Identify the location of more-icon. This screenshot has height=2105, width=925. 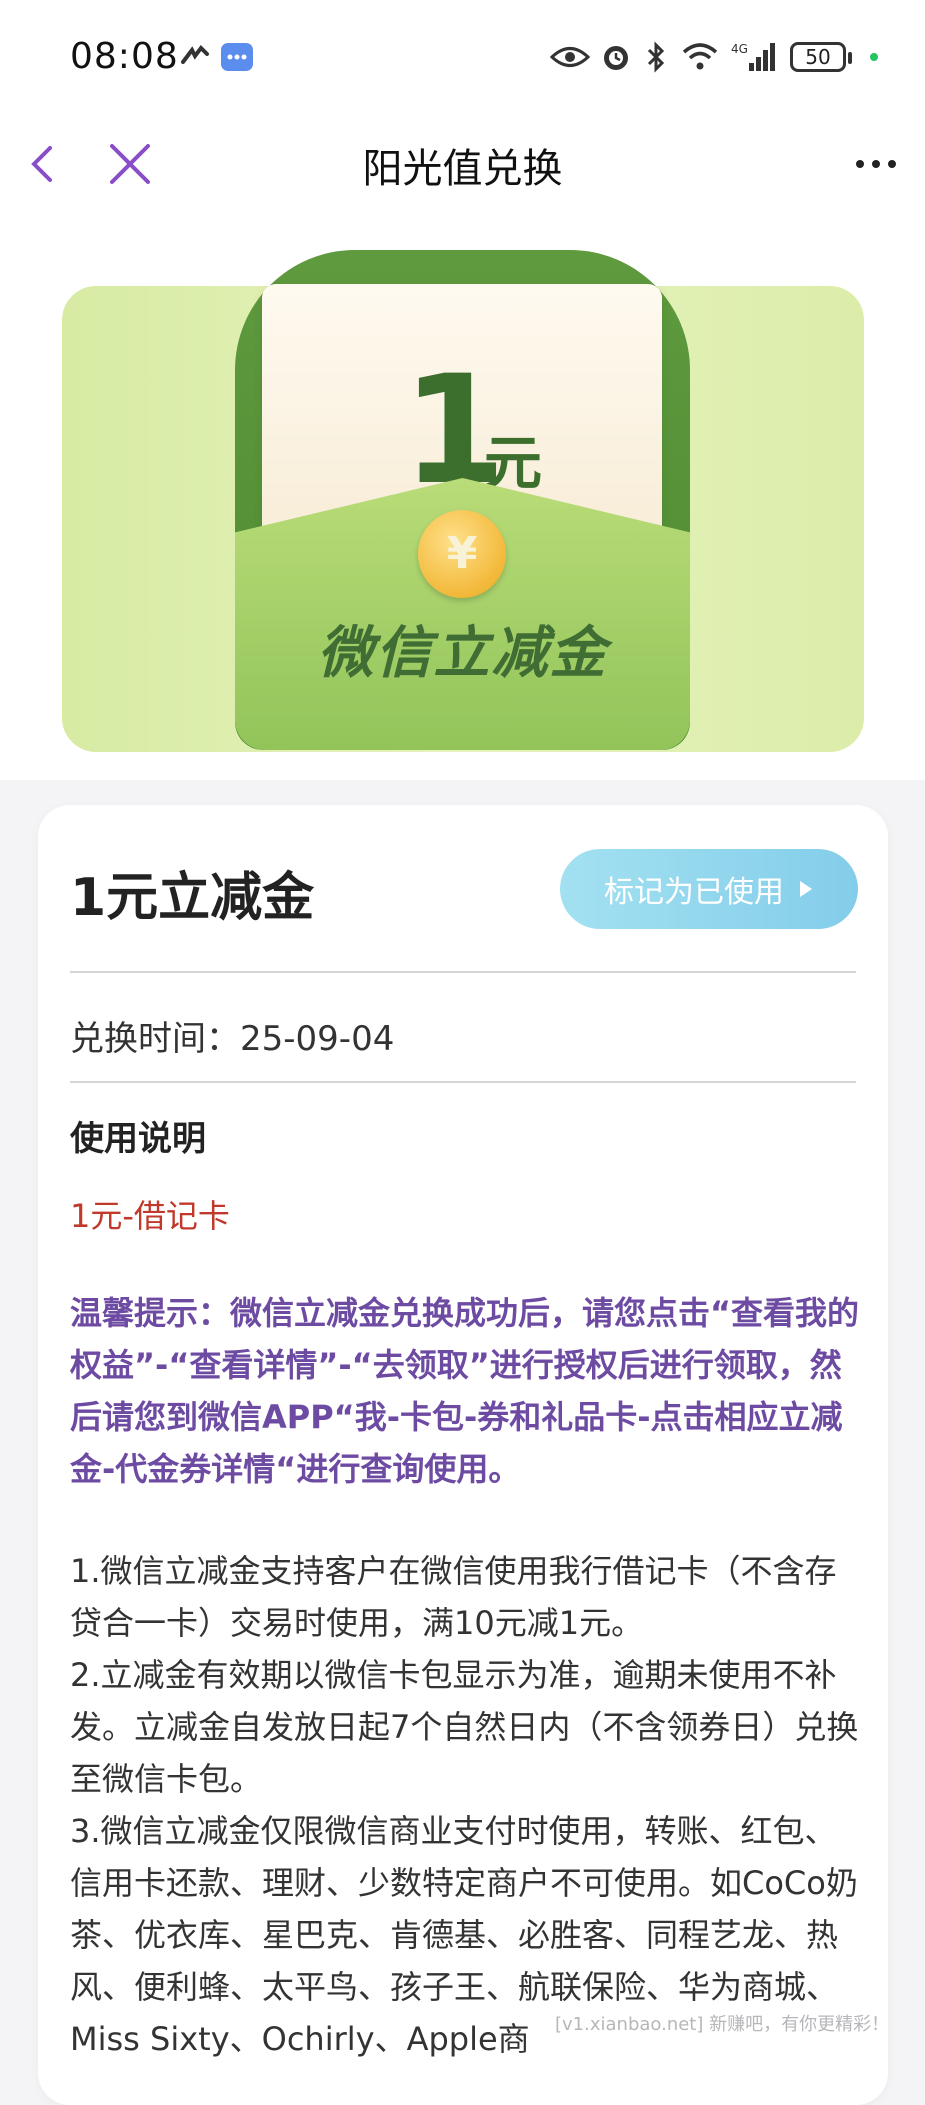
(876, 164).